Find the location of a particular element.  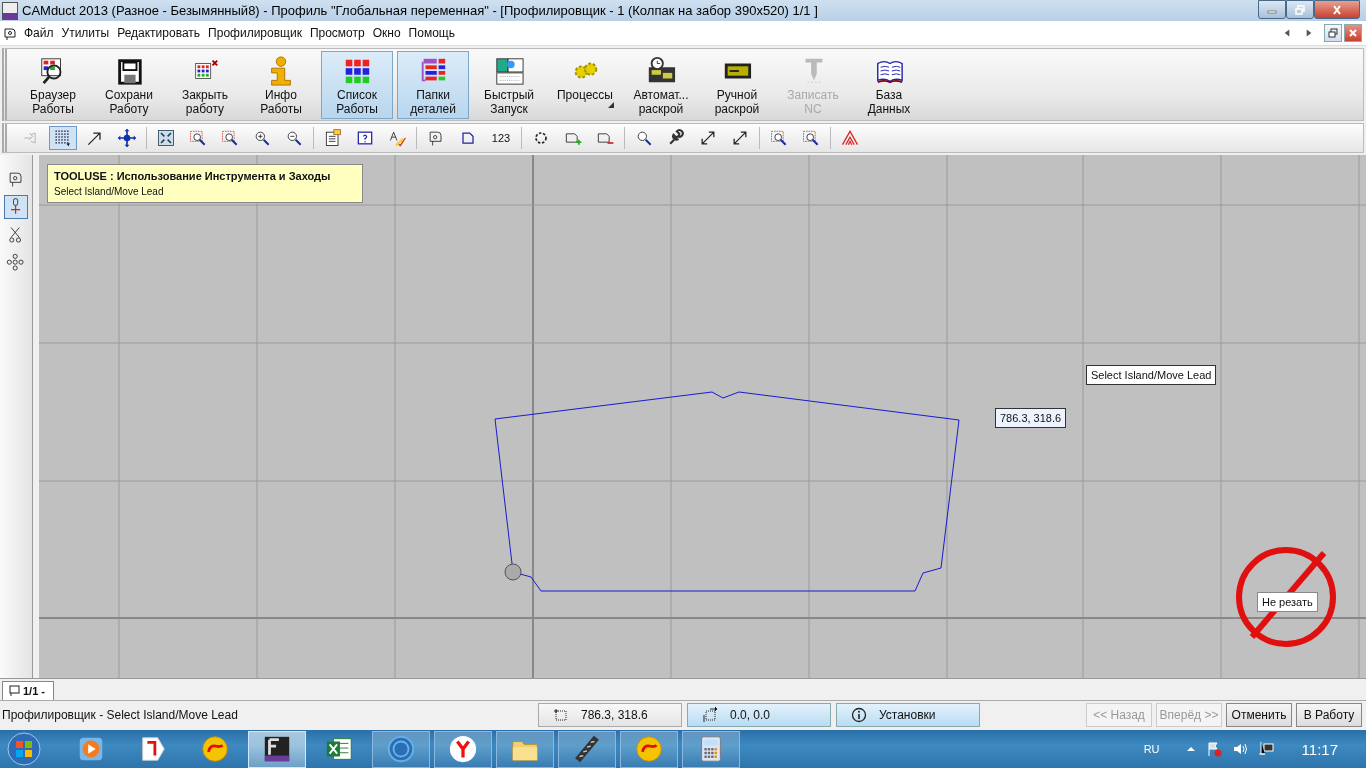

tooltip: Select Island/Move Lead is located at coordinates (1151, 374).